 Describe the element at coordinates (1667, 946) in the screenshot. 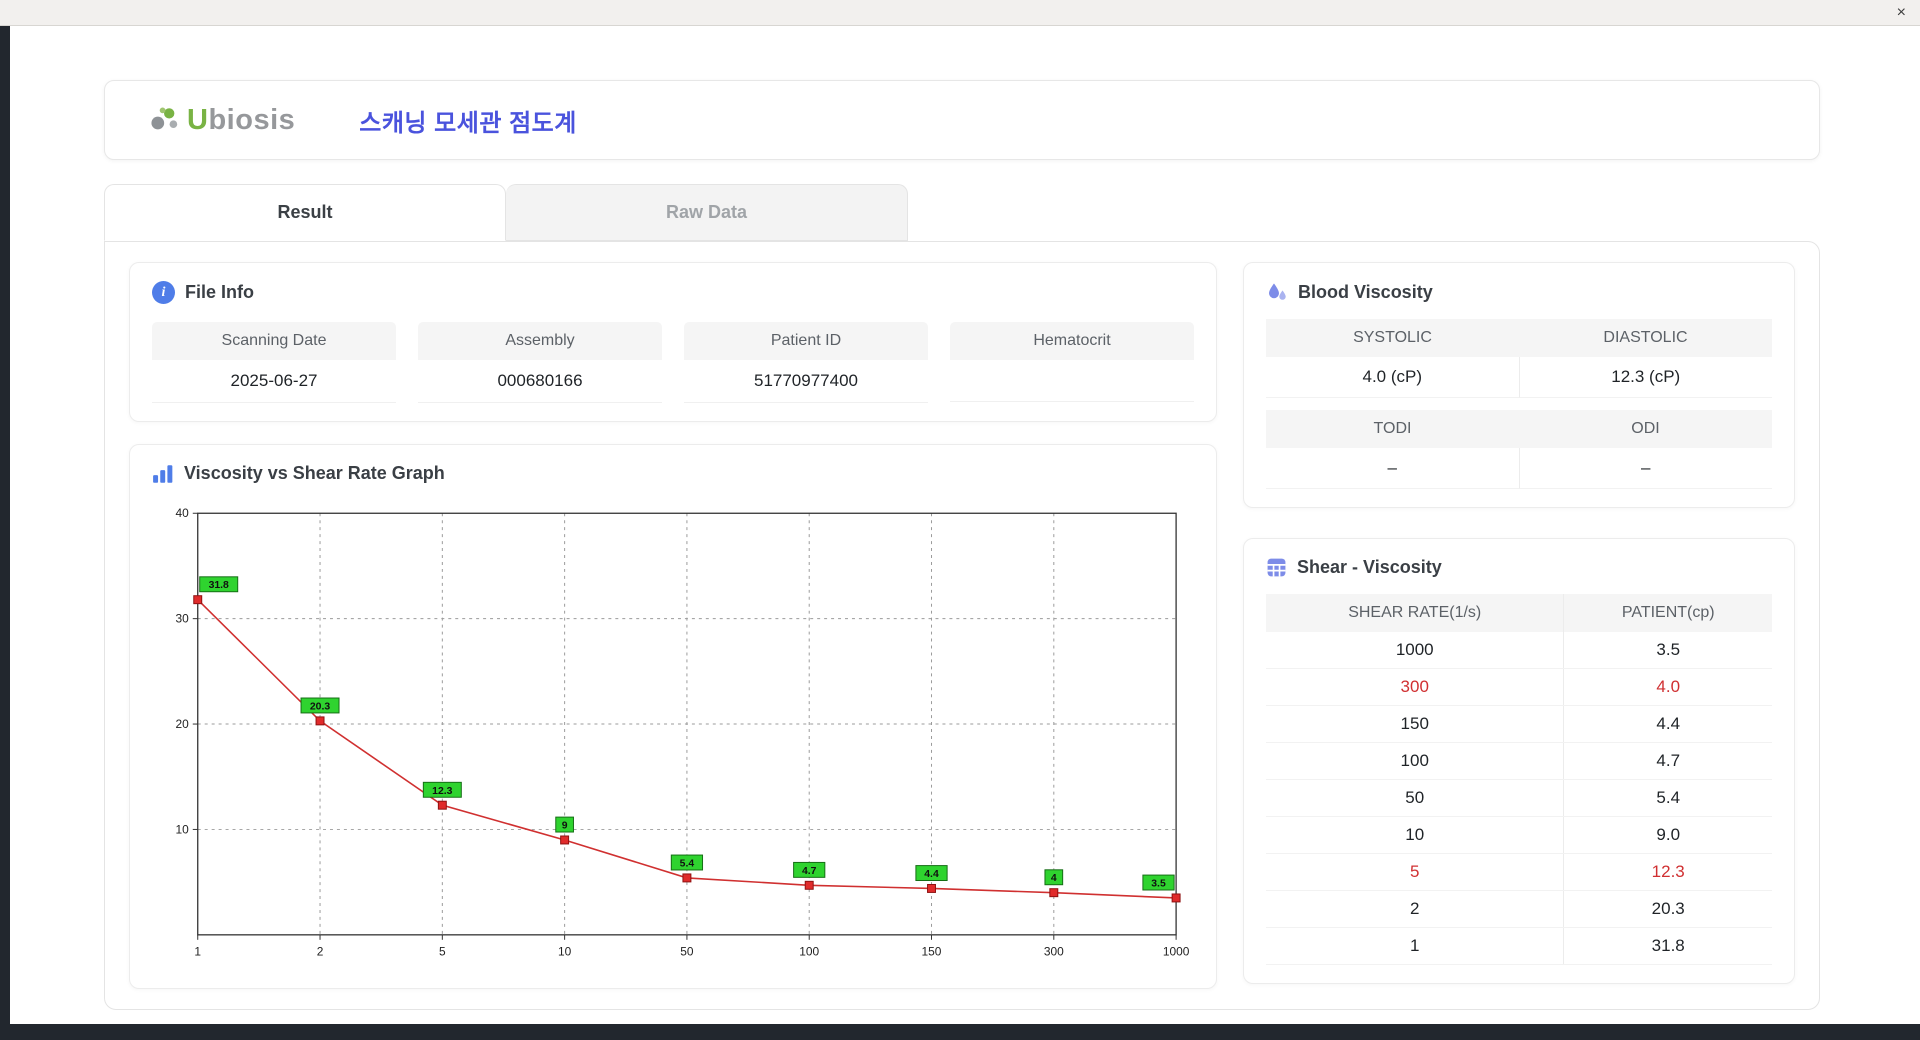

I see `patient-viscosity-cell: 31.8` at that location.